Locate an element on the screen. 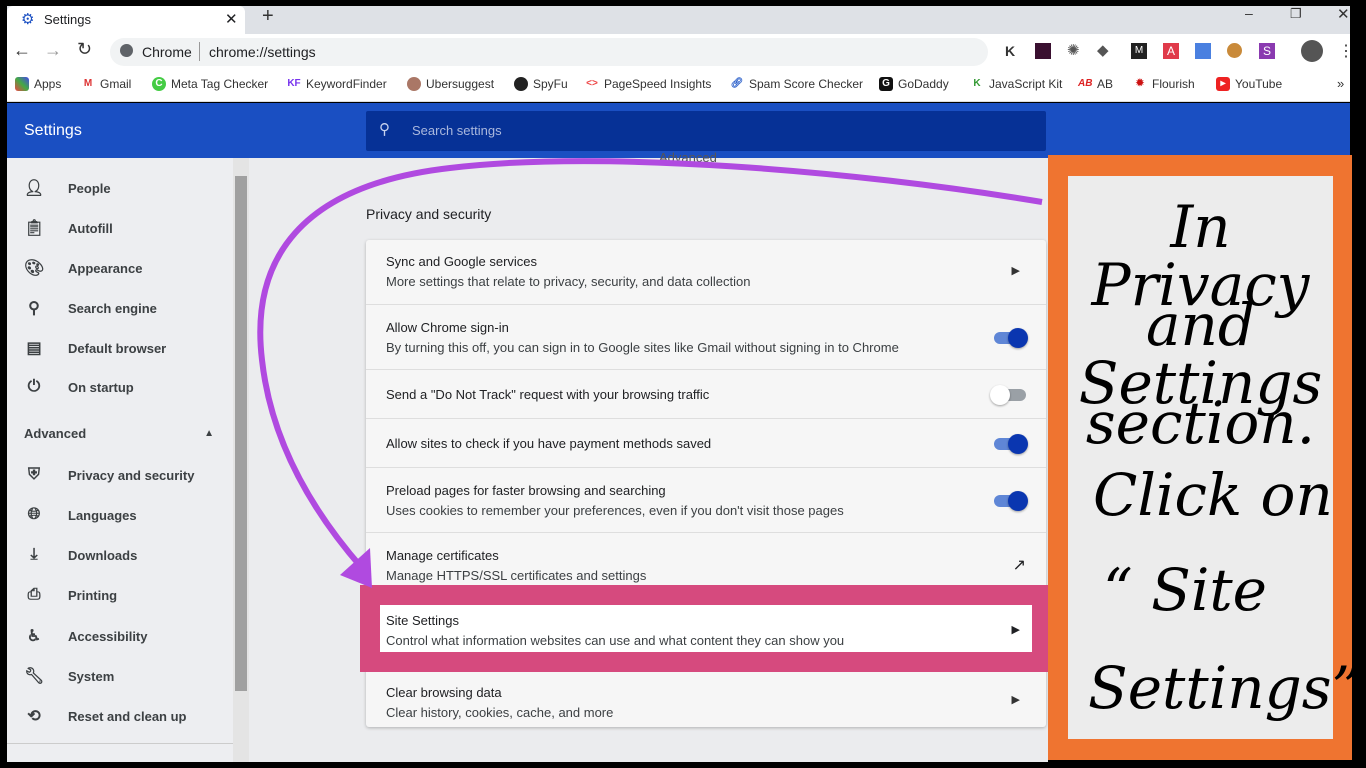 The height and width of the screenshot is (768, 1366). note-line: “ Site is located at coordinates (1185, 590).